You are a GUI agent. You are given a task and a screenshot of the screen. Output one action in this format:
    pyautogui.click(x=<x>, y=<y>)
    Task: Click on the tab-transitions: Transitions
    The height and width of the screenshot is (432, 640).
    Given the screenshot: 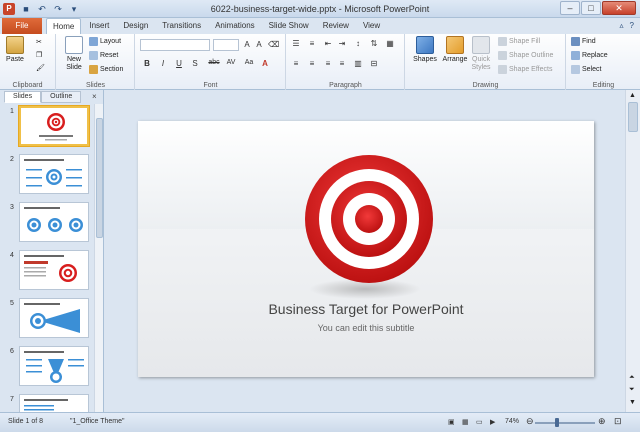 What is the action you would take?
    pyautogui.click(x=181, y=26)
    